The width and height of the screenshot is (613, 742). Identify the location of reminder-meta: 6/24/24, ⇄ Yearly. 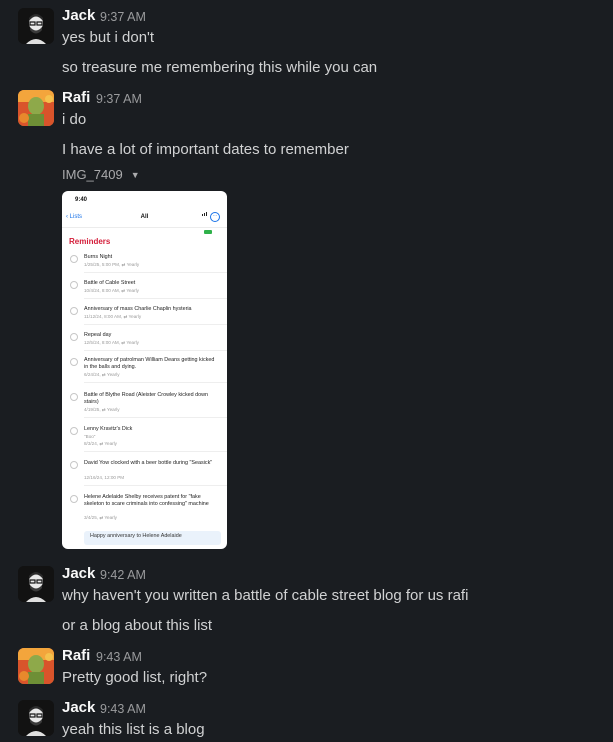
(102, 374).